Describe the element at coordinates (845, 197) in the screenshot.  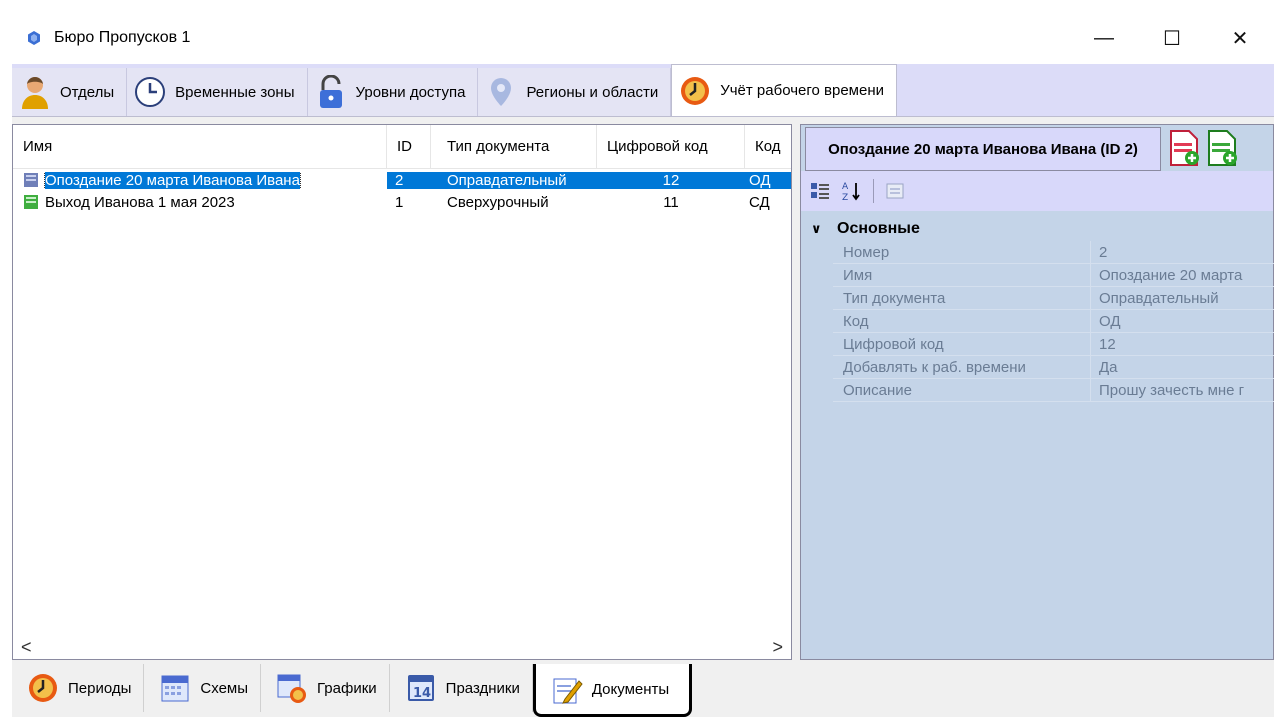
I see `svg-text: Z` at that location.